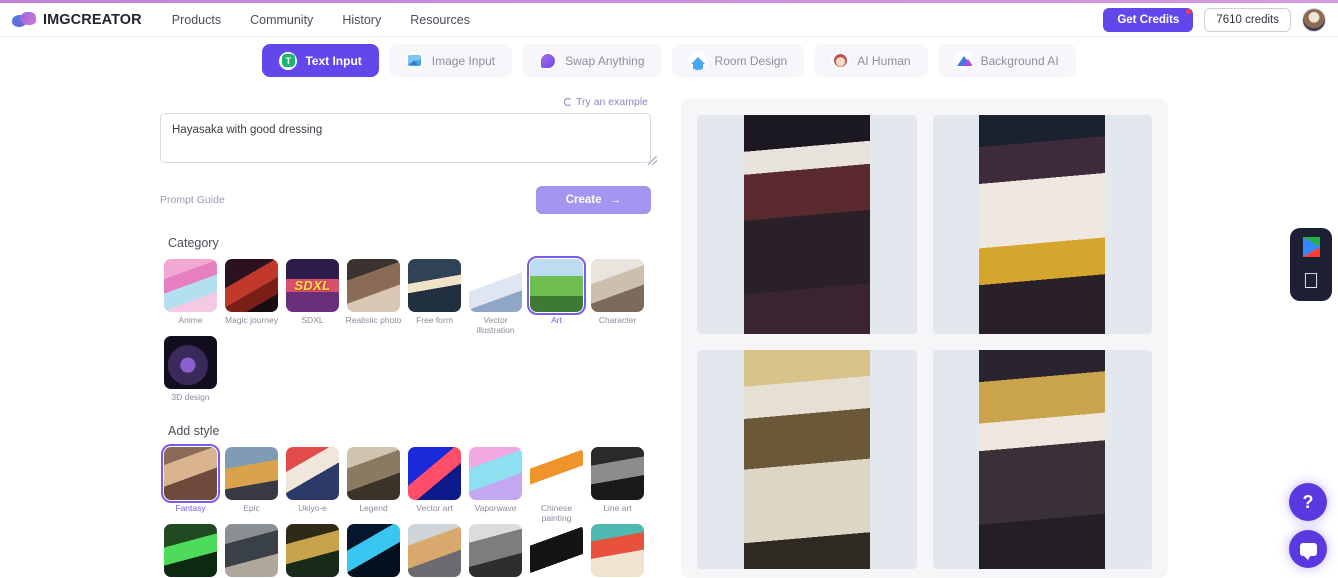 This screenshot has height=578, width=1338. Describe the element at coordinates (25, 20) in the screenshot. I see `logo-icon` at that location.